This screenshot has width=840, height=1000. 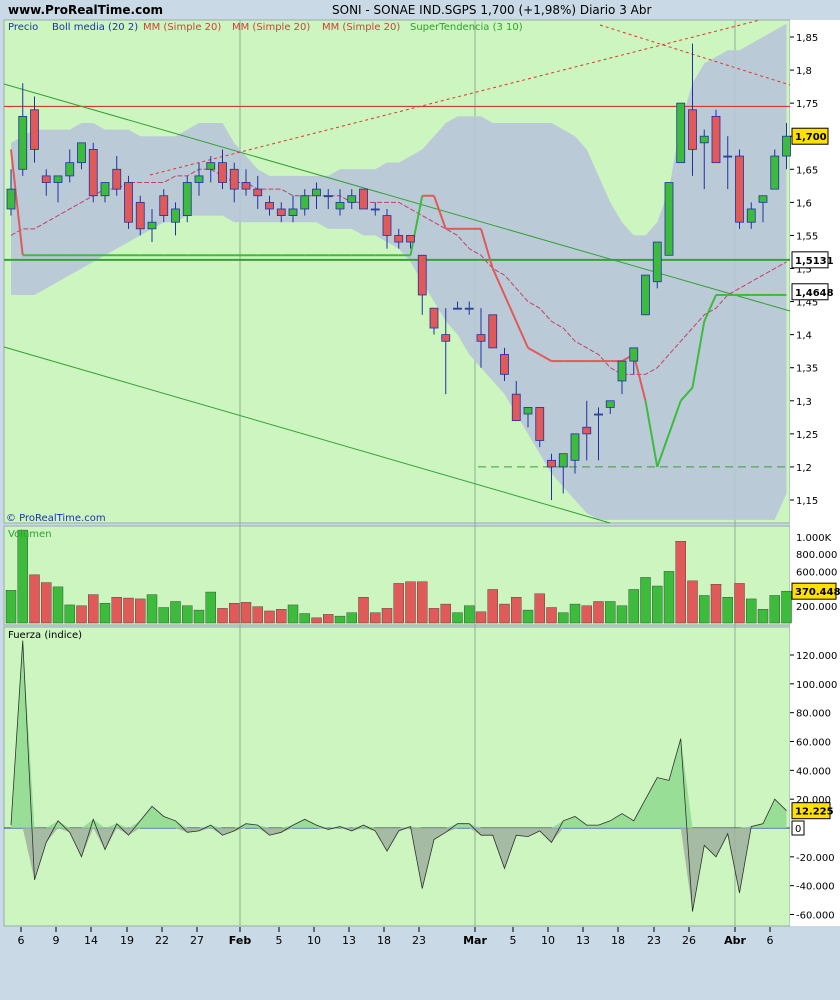 I want to click on force-tag-label: 12.225, so click(x=814, y=812).